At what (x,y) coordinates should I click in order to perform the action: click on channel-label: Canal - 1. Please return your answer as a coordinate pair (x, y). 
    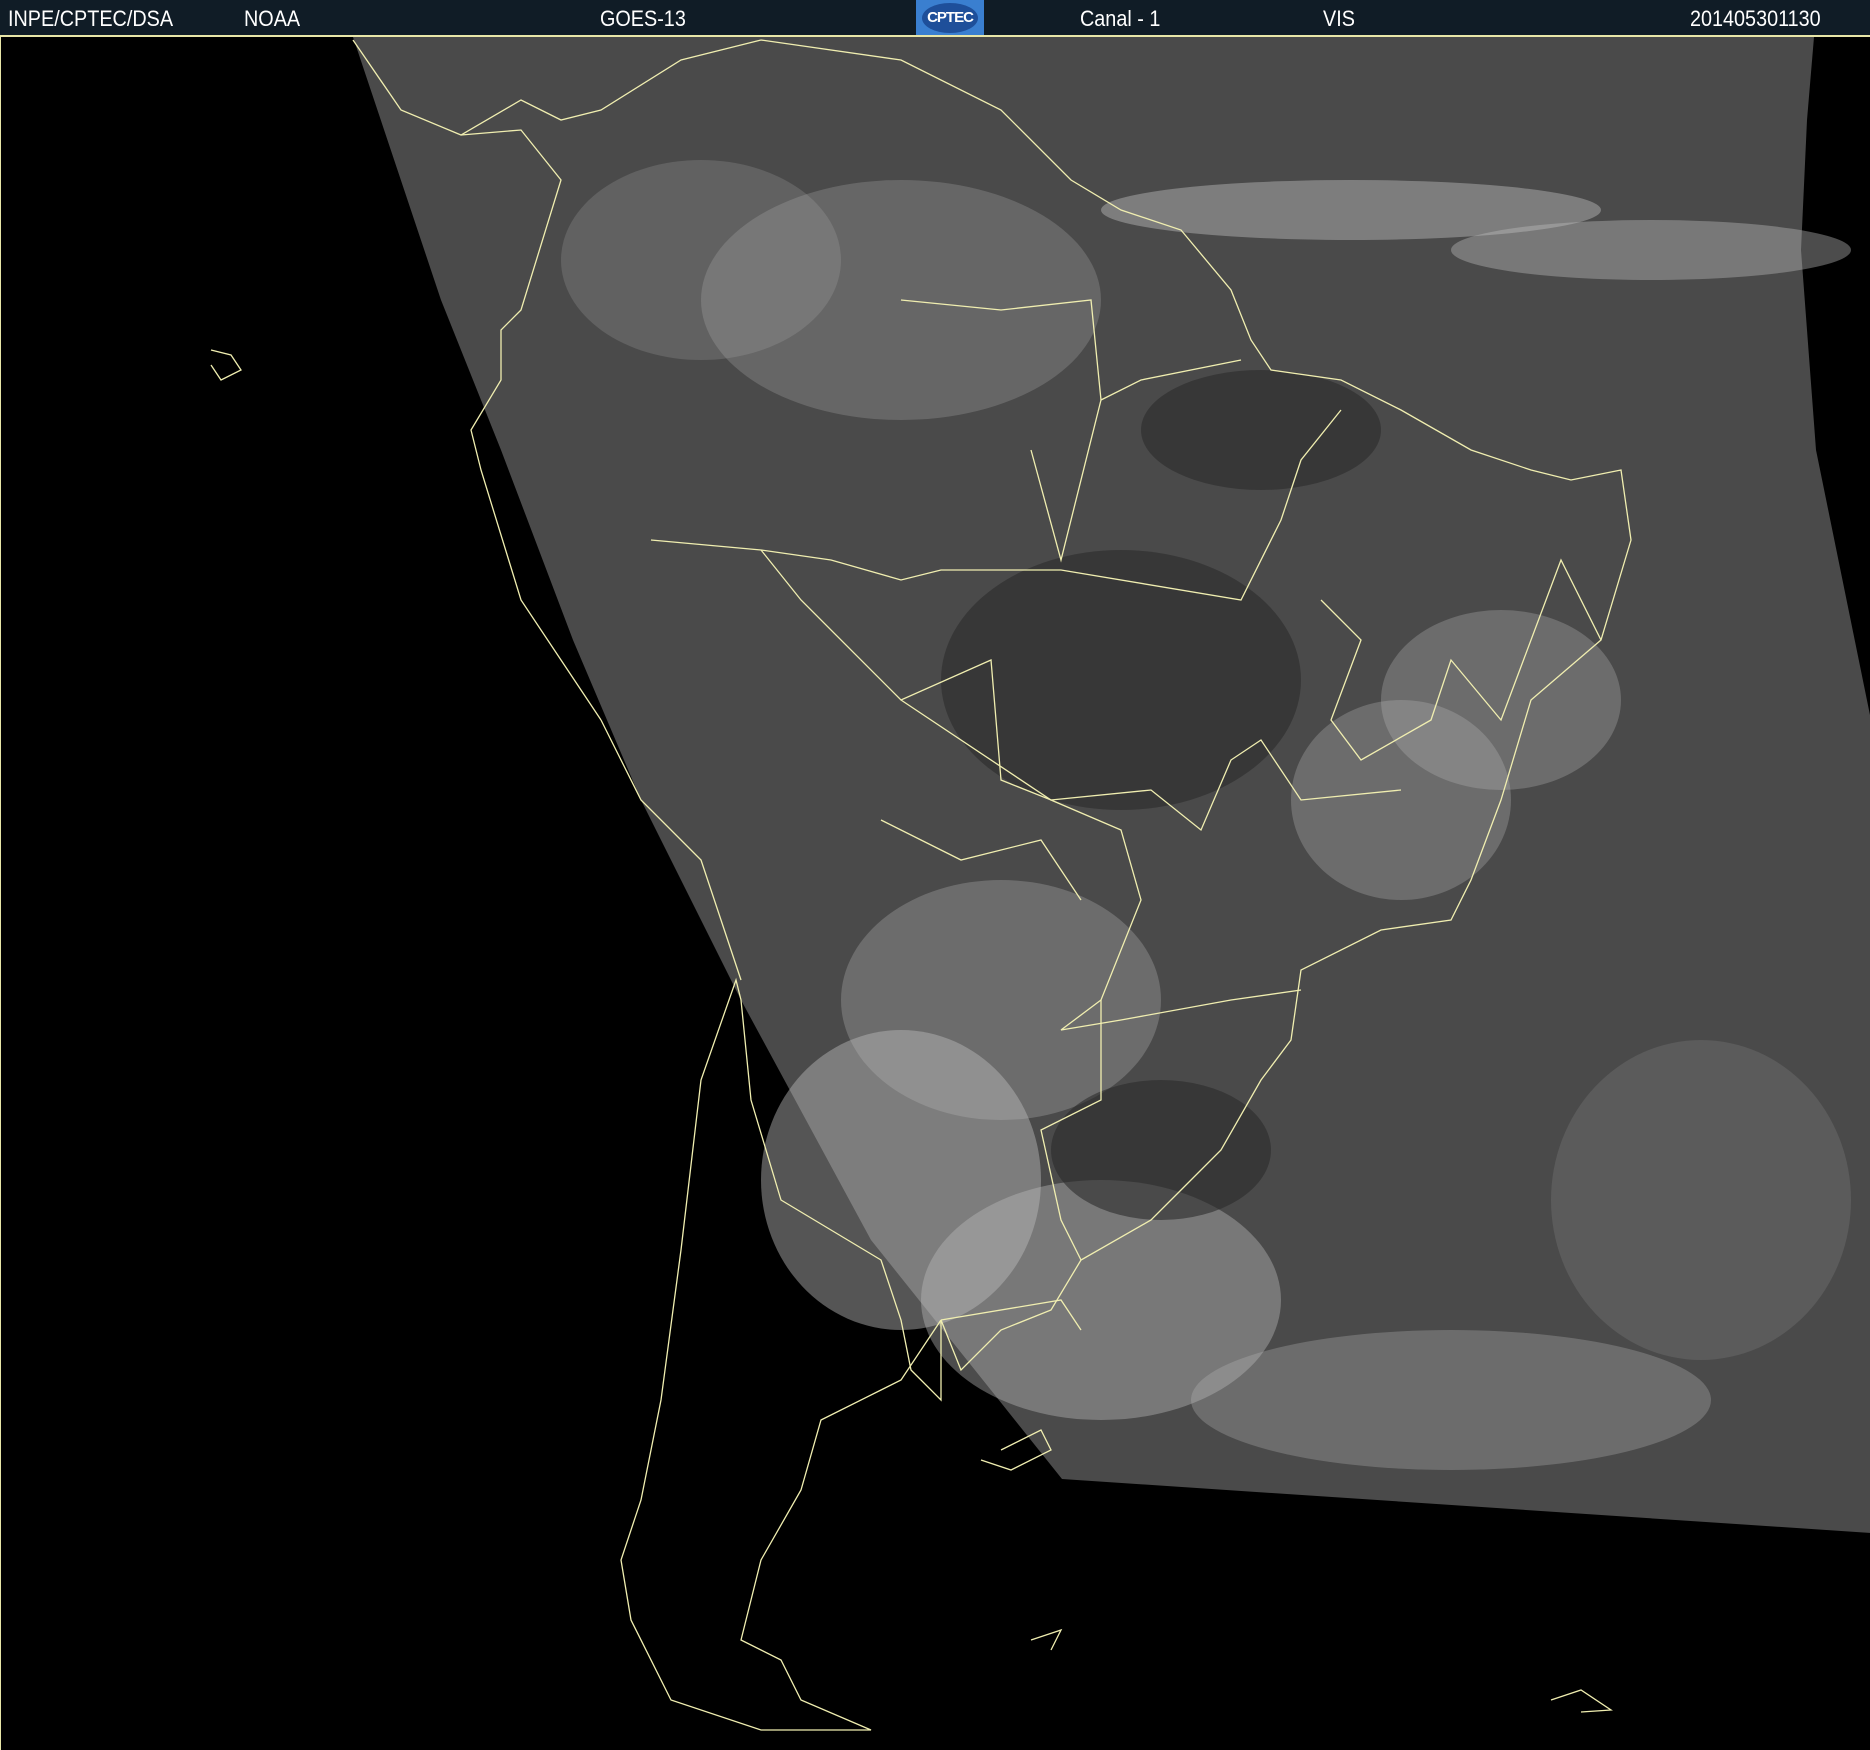
    Looking at the image, I should click on (1120, 18).